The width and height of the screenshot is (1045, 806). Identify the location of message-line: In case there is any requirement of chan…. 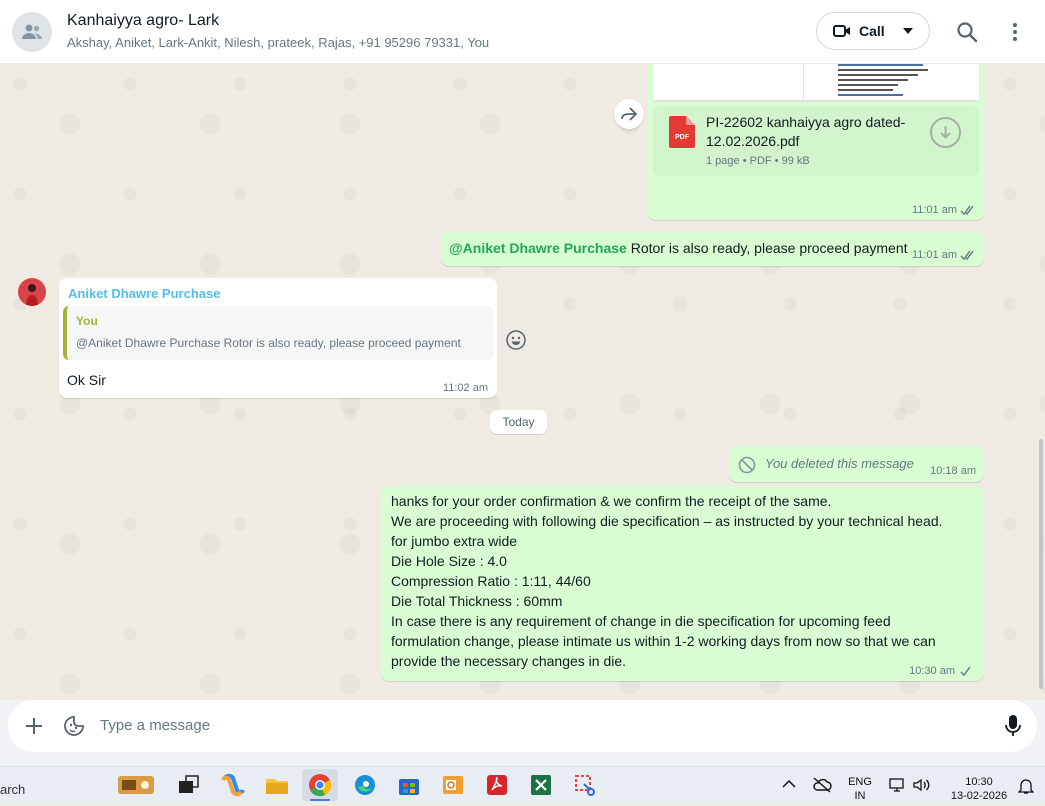
(641, 621).